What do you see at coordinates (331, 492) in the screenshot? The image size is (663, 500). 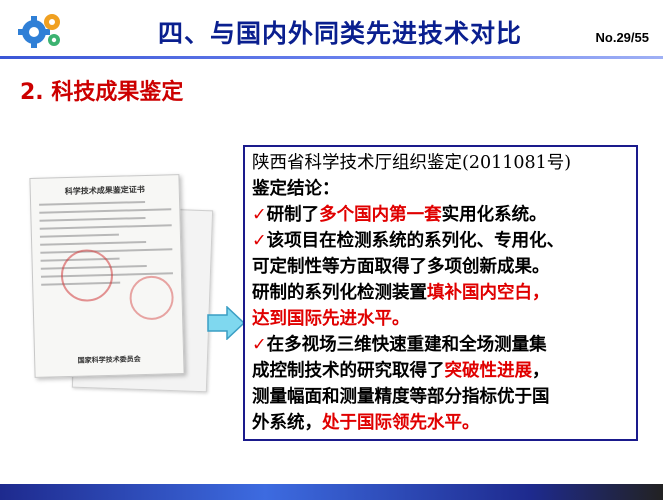 I see `footer-band` at bounding box center [331, 492].